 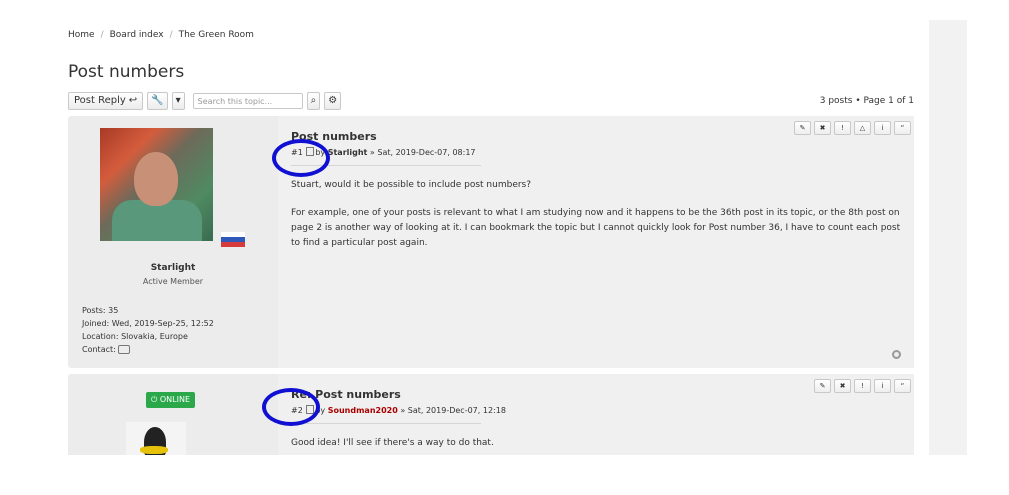 What do you see at coordinates (171, 400) in the screenshot?
I see `online-status-badge: ⏻ ONLINE` at bounding box center [171, 400].